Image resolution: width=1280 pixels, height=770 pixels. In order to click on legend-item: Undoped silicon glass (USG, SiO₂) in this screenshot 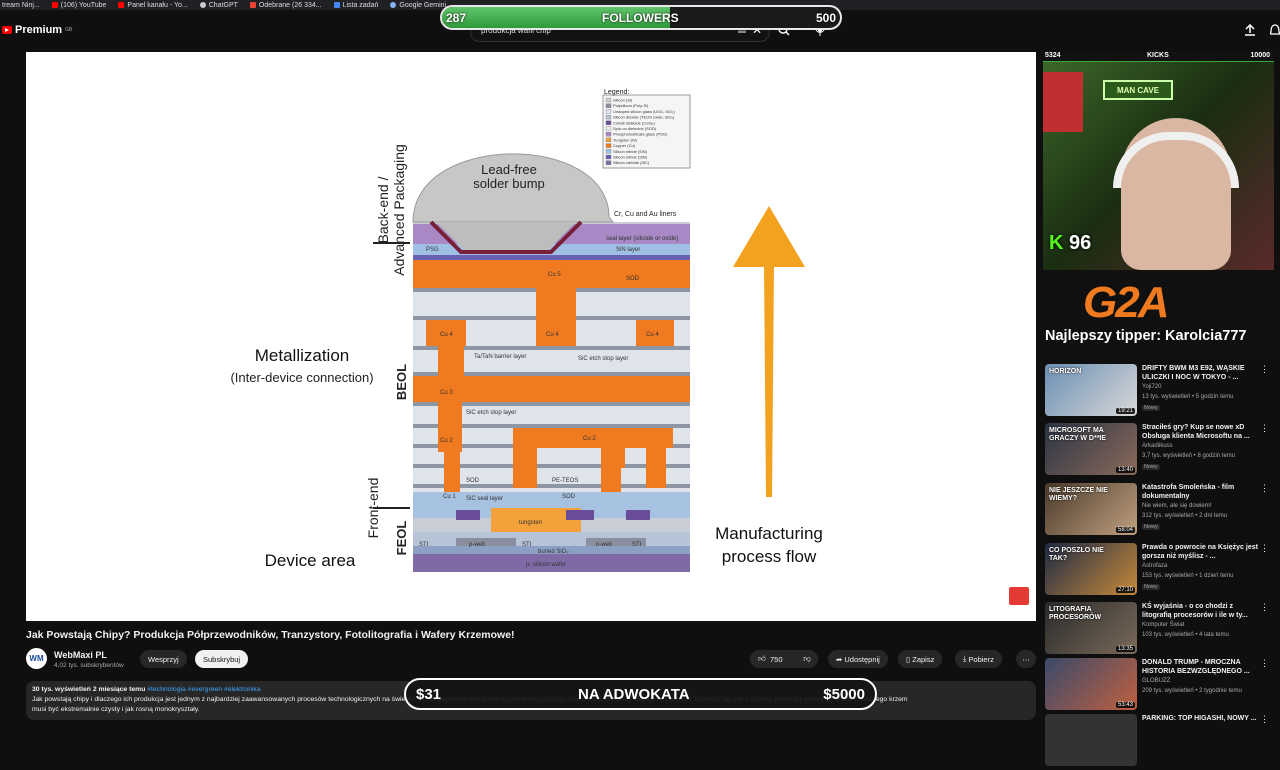, I will do `click(644, 111)`.